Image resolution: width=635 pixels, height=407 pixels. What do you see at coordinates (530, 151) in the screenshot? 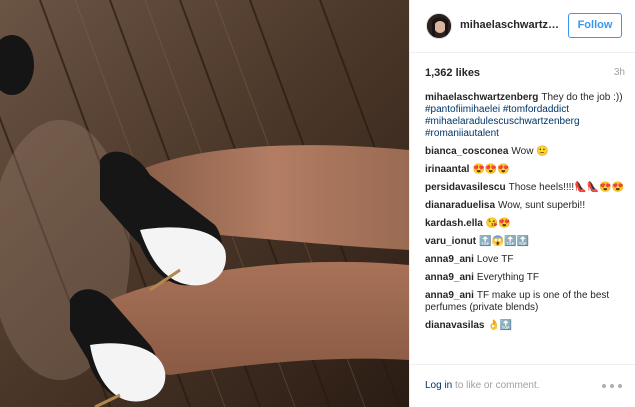
I see `comment-text: Wow 🙂` at bounding box center [530, 151].